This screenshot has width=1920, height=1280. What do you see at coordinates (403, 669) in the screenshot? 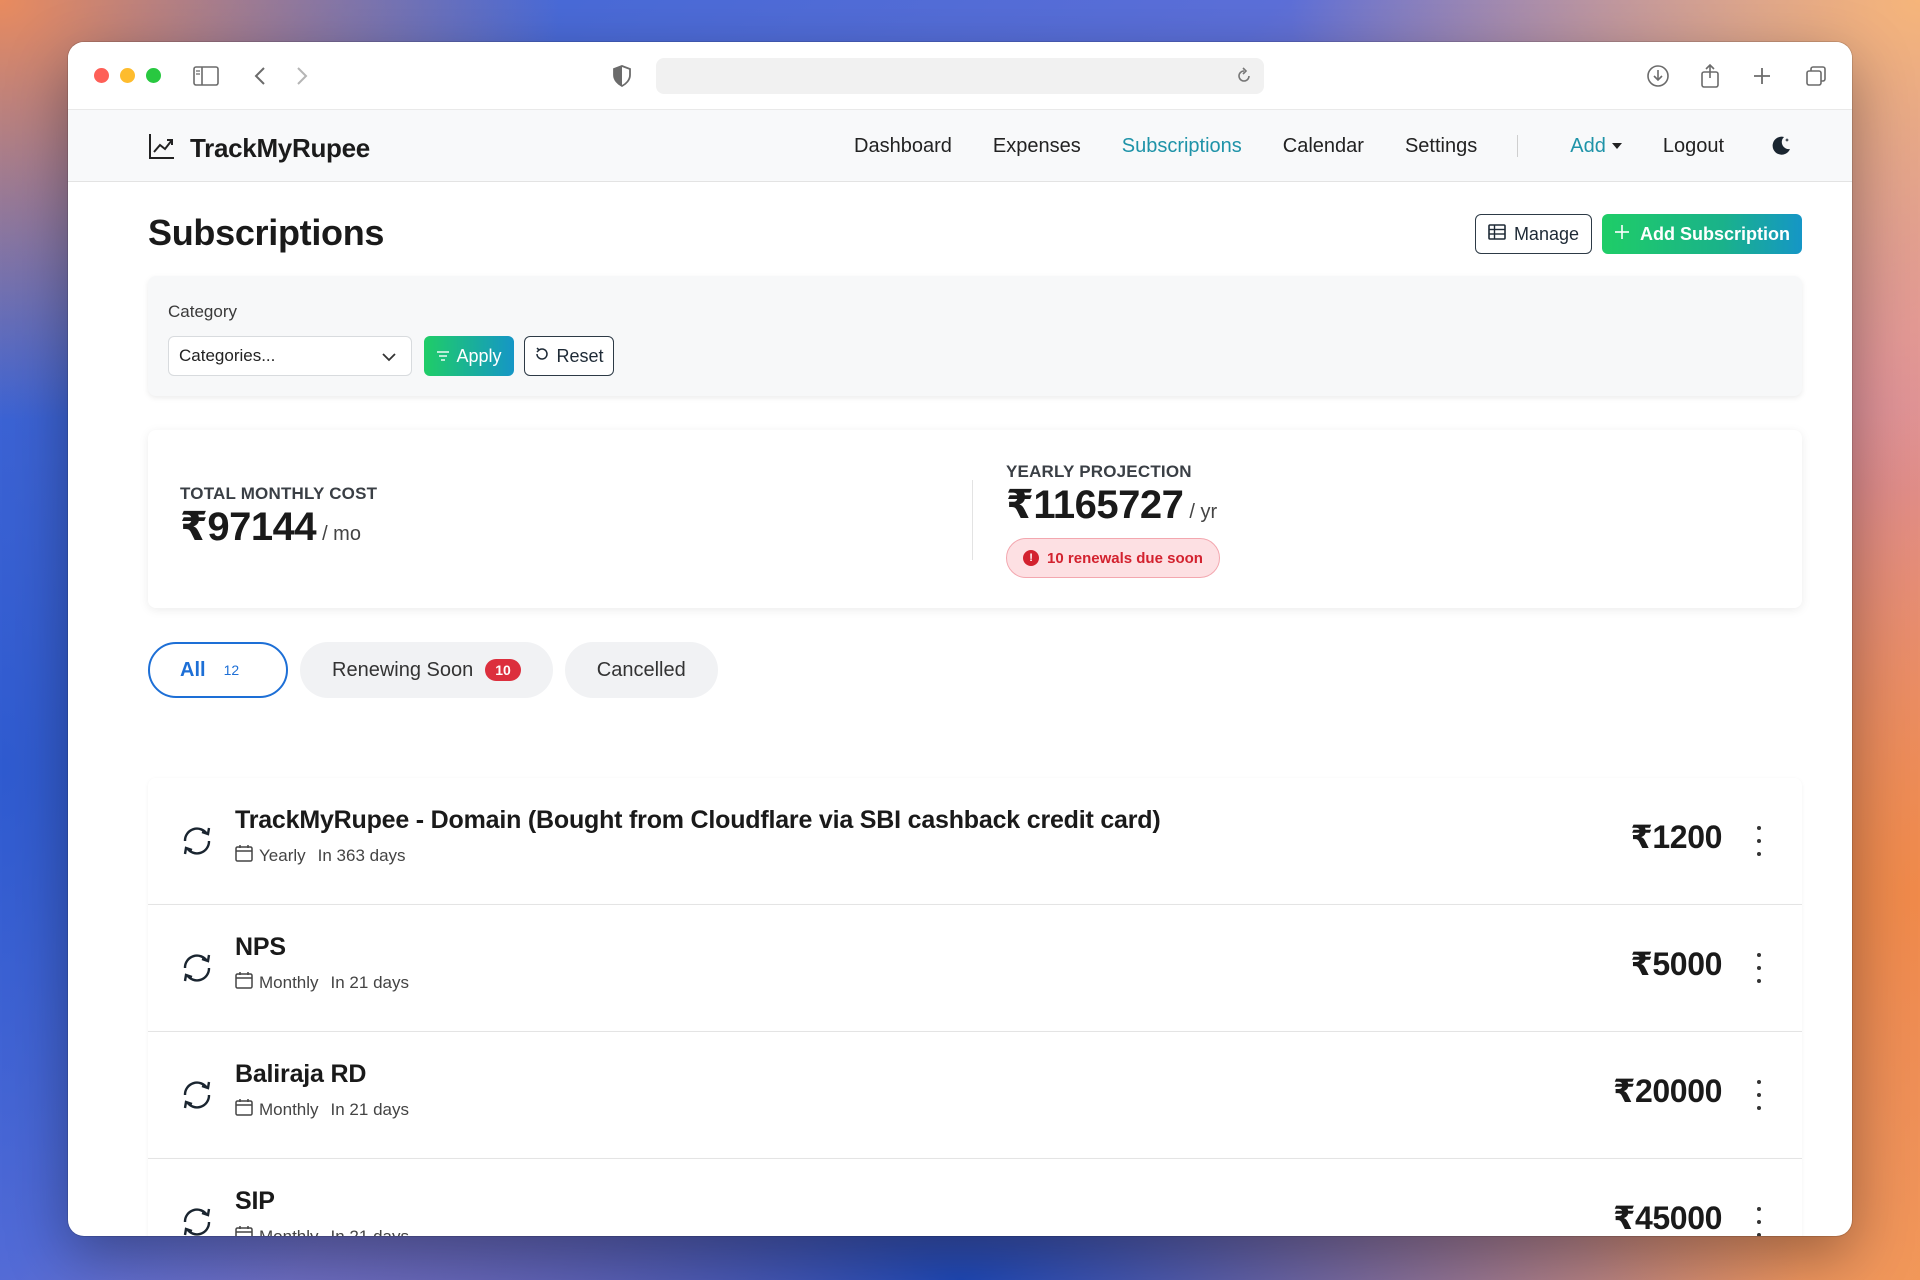
I see `tab-renewing-soon-label: Renewing Soon` at bounding box center [403, 669].